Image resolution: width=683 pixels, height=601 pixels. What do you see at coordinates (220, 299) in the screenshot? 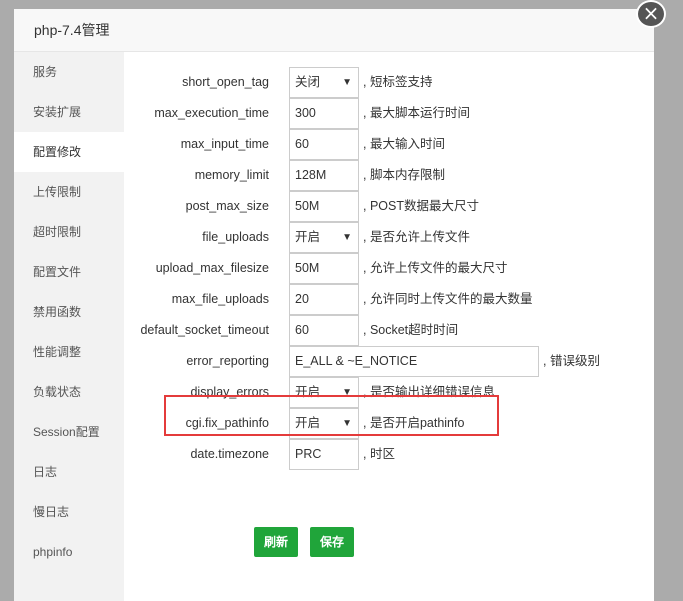
I see `config-label: max_file_uploads` at bounding box center [220, 299].